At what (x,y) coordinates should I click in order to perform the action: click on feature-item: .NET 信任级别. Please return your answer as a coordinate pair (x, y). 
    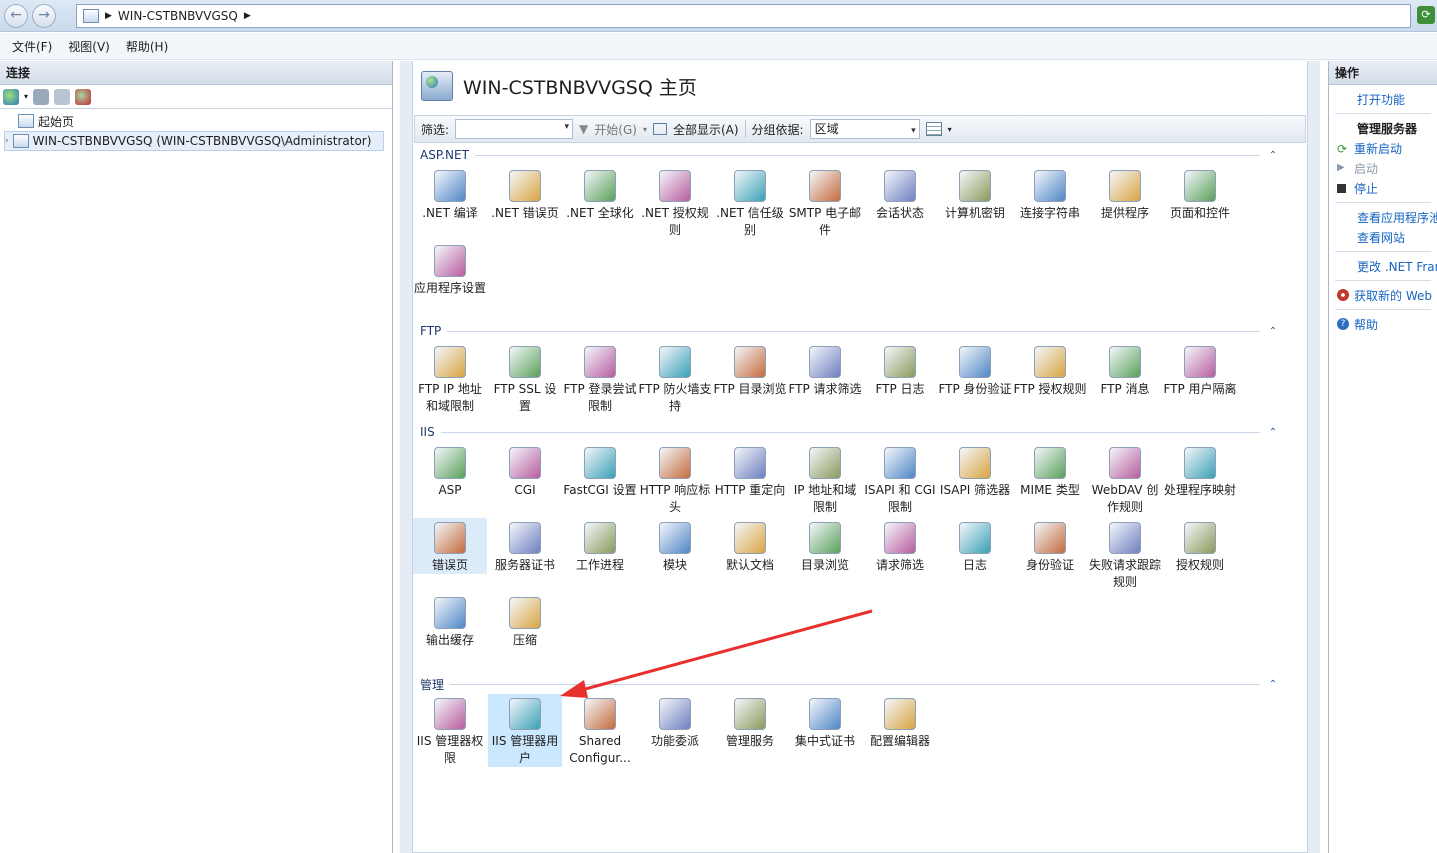
    Looking at the image, I should click on (750, 202).